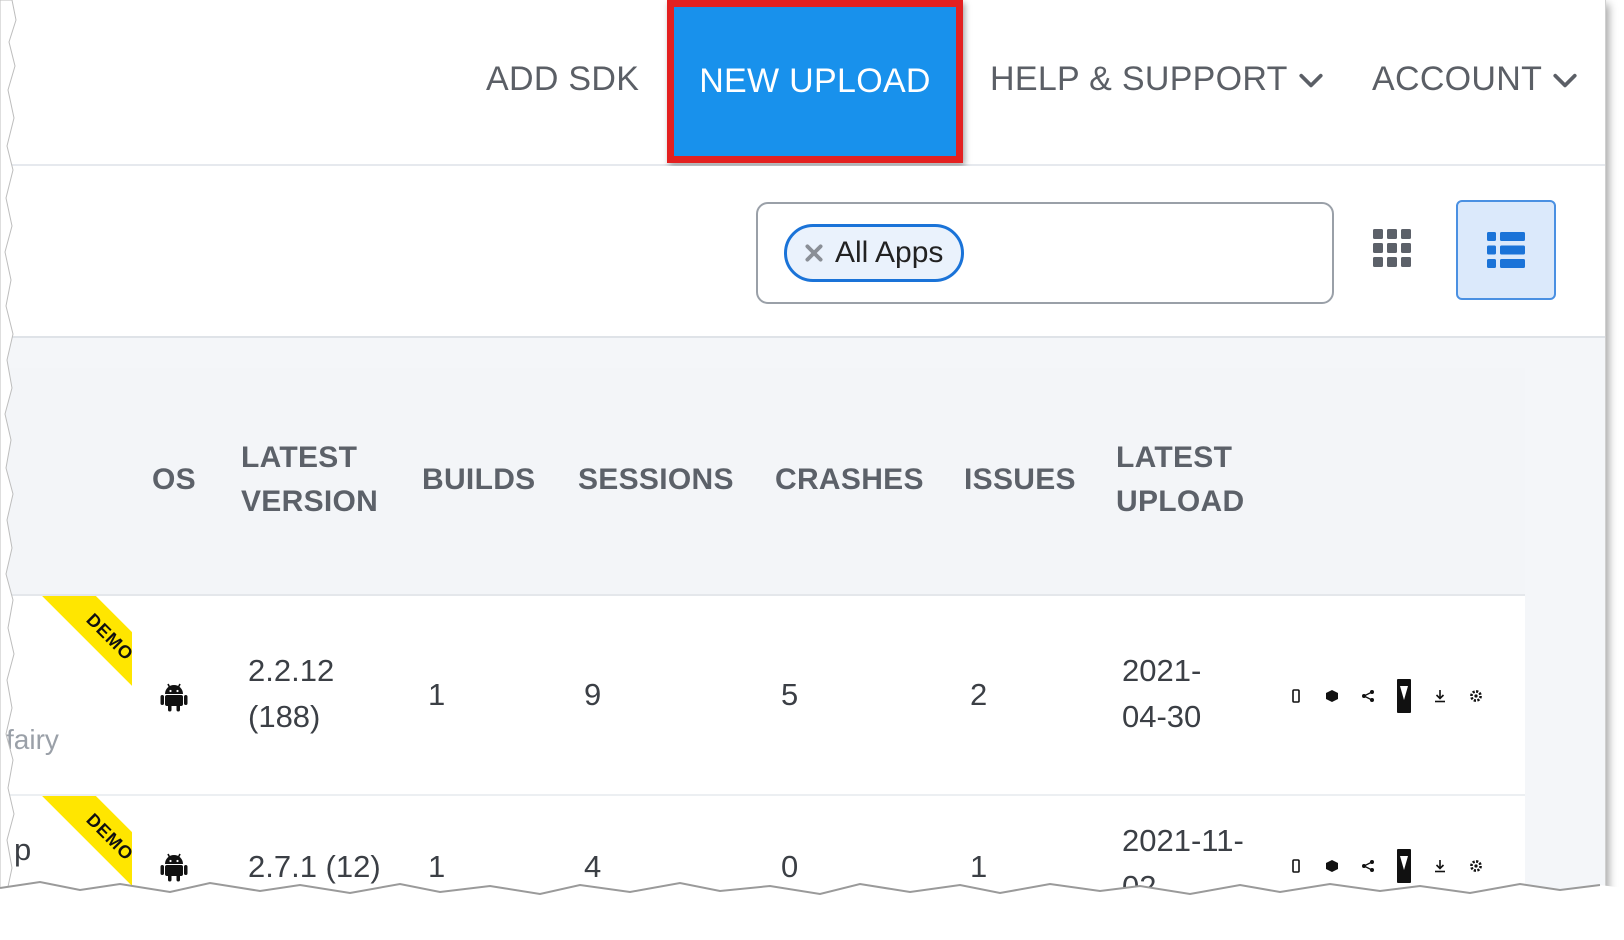 Image resolution: width=1624 pixels, height=940 pixels. What do you see at coordinates (478, 480) in the screenshot?
I see `col-builds: BUILDS` at bounding box center [478, 480].